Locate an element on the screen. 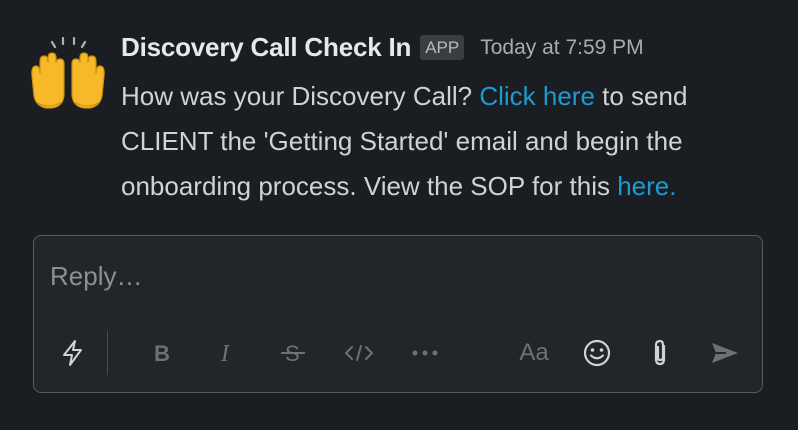 The width and height of the screenshot is (798, 430). svg-text: B is located at coordinates (162, 353).